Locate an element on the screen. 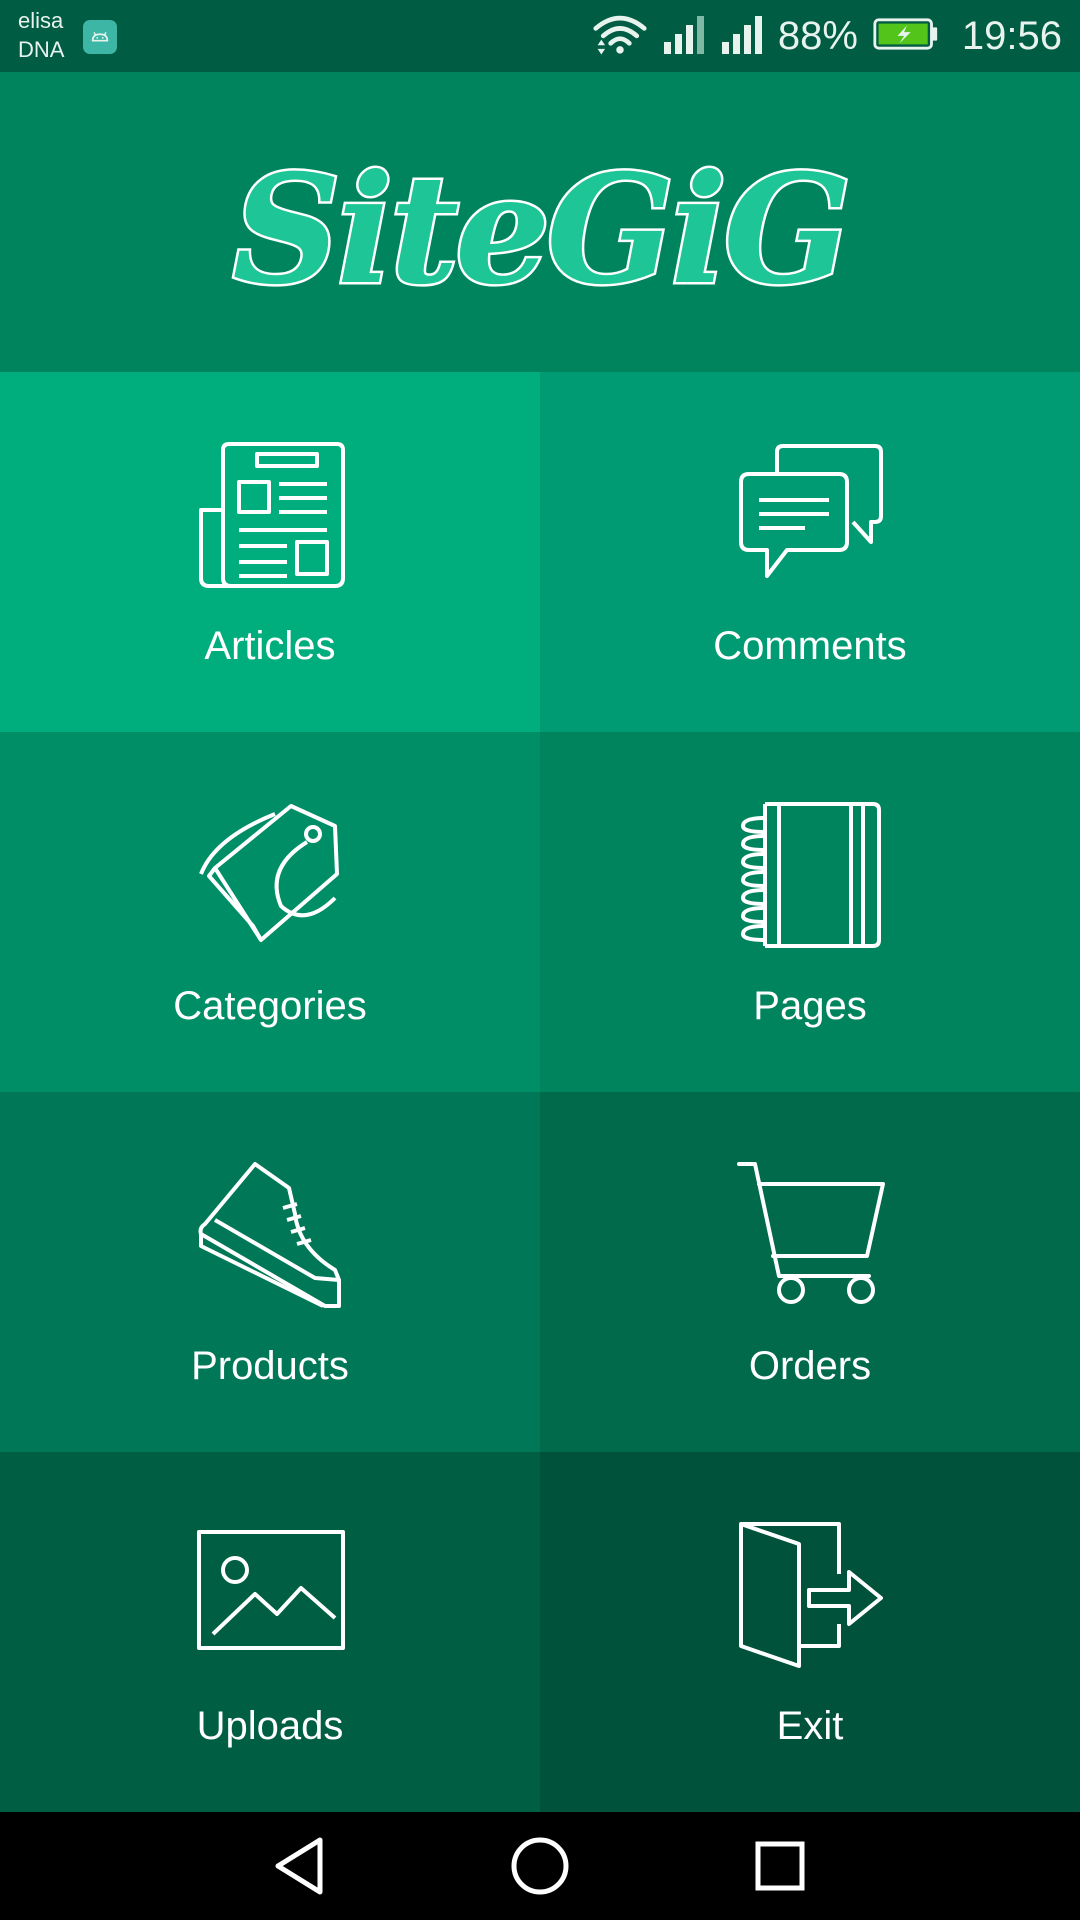 The height and width of the screenshot is (1920, 1080). exit-door-icon is located at coordinates (810, 1593).